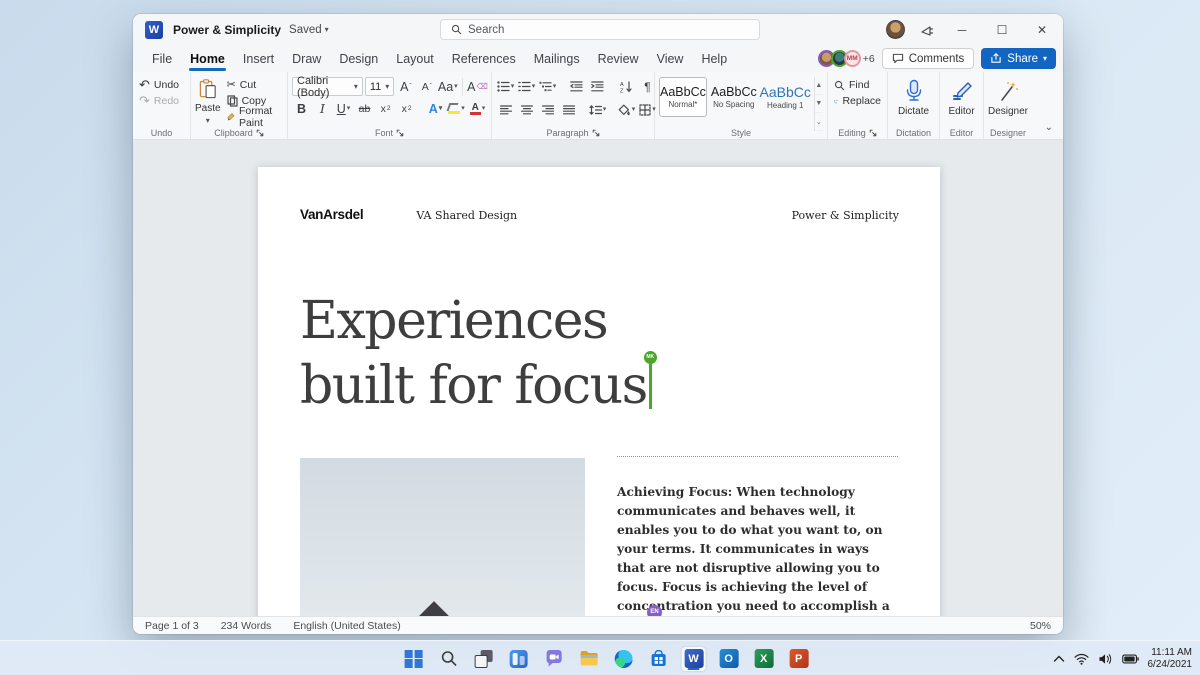 This screenshot has width=1200, height=675. What do you see at coordinates (547, 86) in the screenshot?
I see `multilevel-list-button: ▾` at bounding box center [547, 86].